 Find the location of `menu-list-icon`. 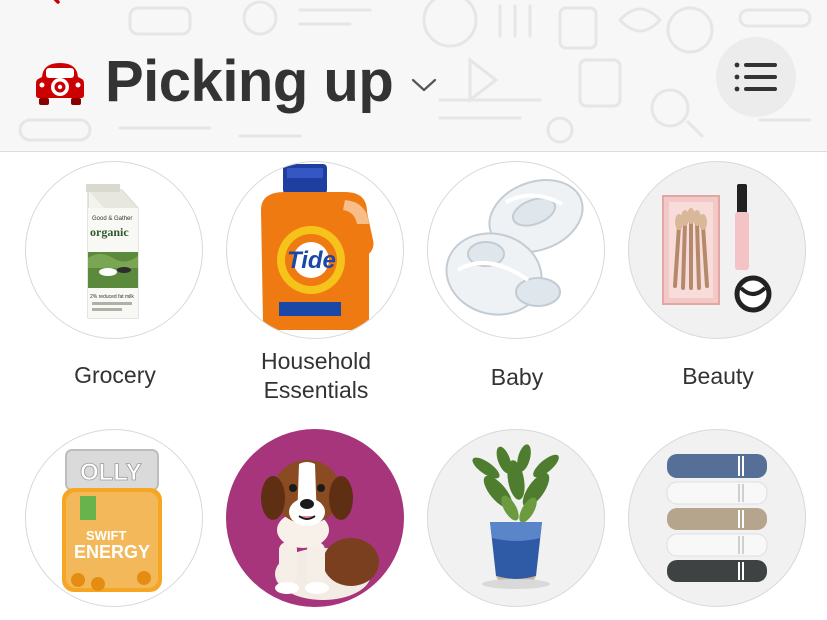

menu-list-icon is located at coordinates (755, 77).